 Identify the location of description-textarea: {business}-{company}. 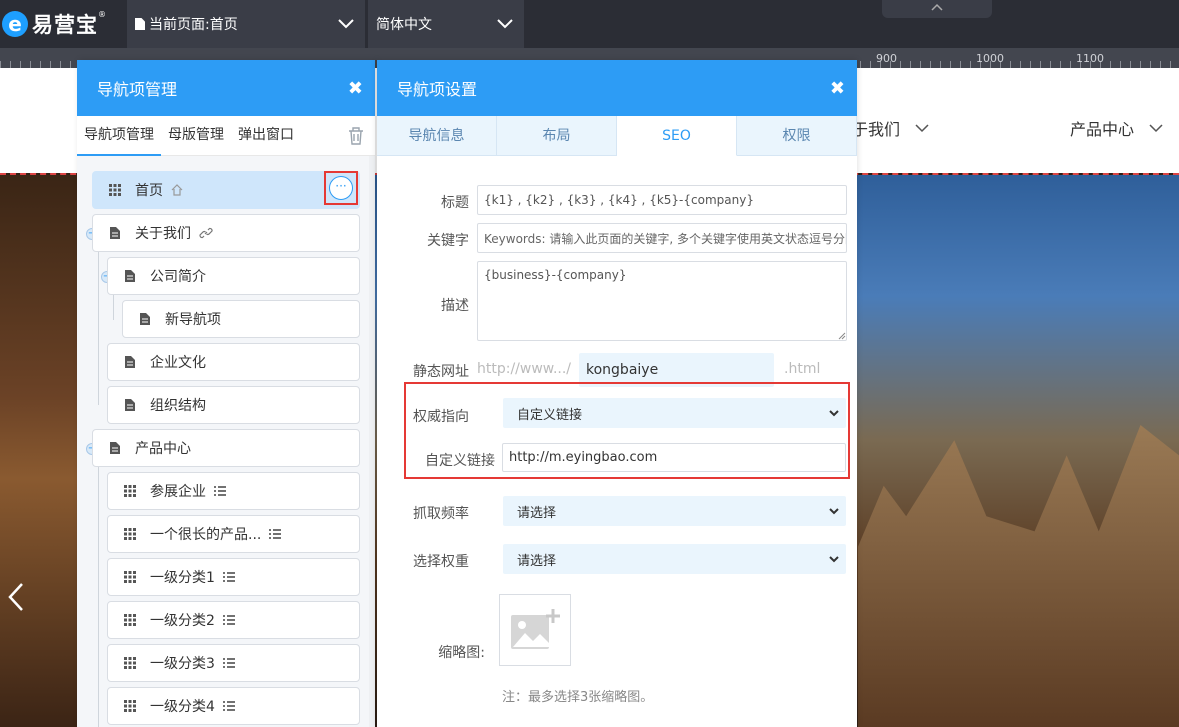
(662, 301).